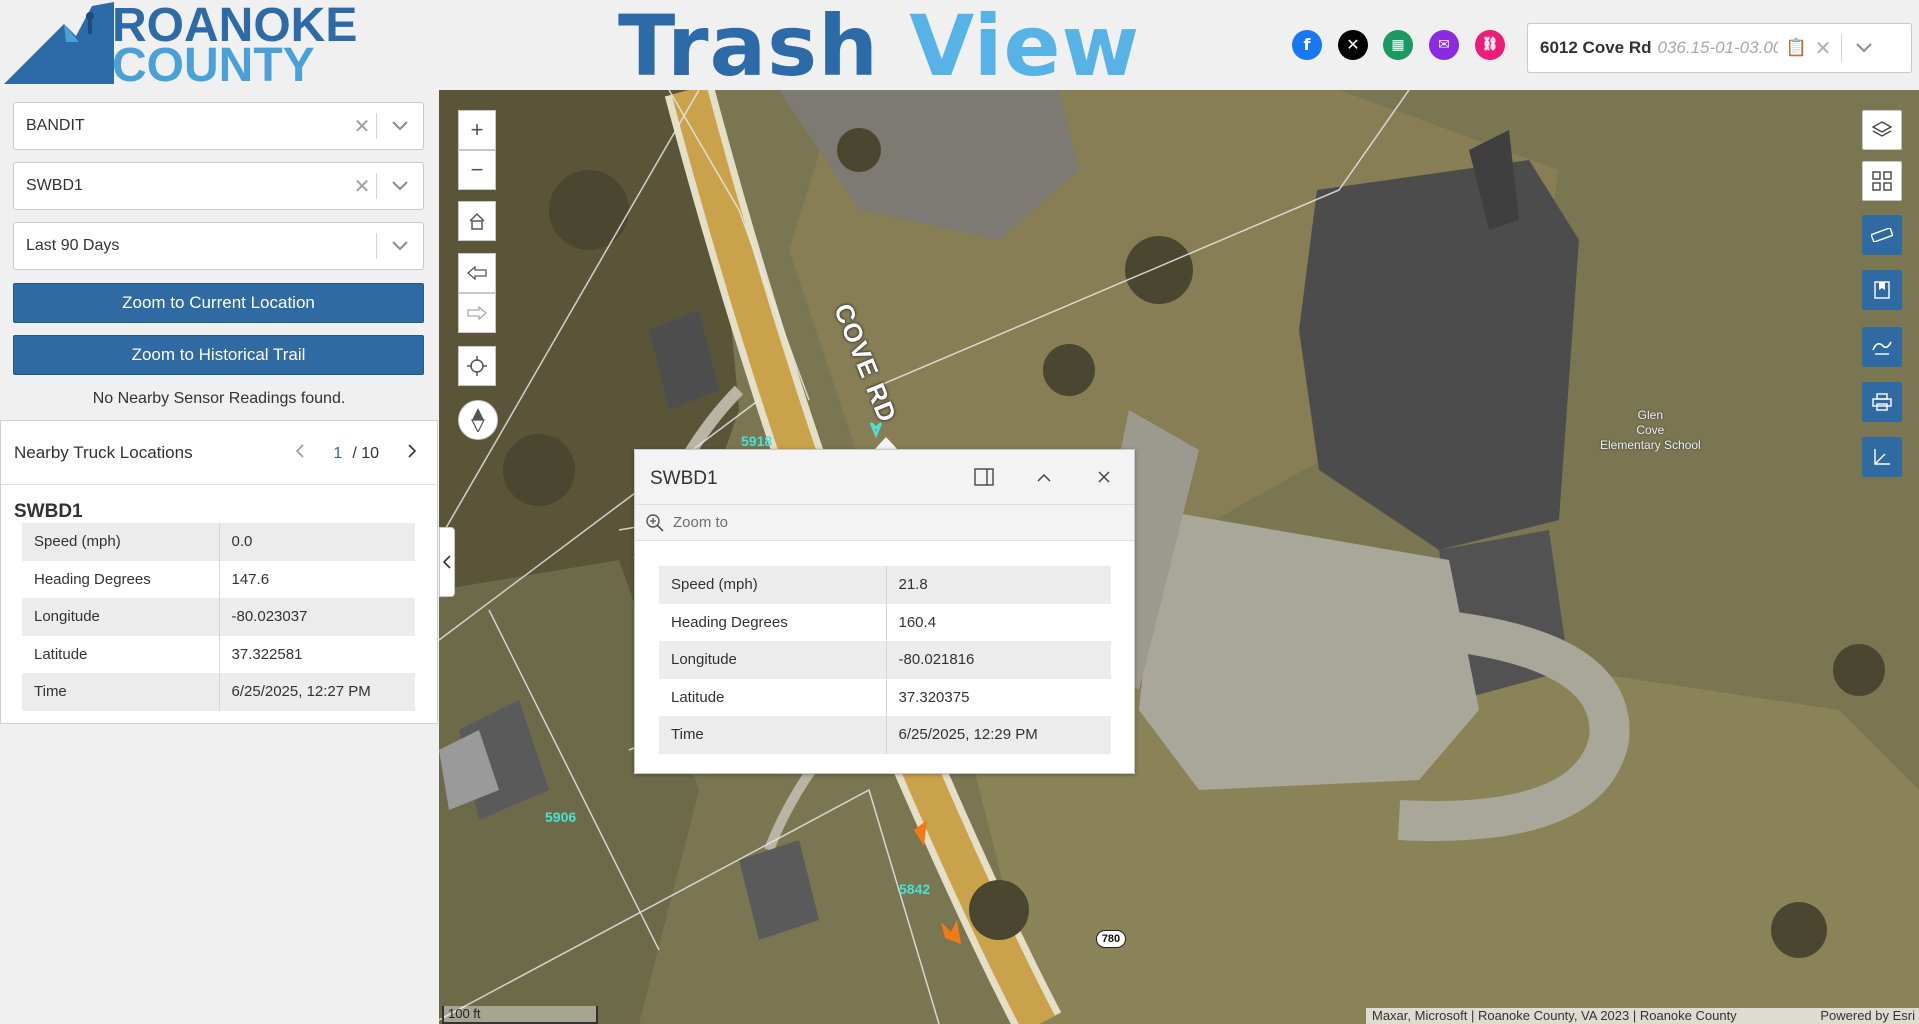 This screenshot has height=1024, width=1919. I want to click on attr-value: 6/25/2025, 12:27 PM, so click(317, 692).